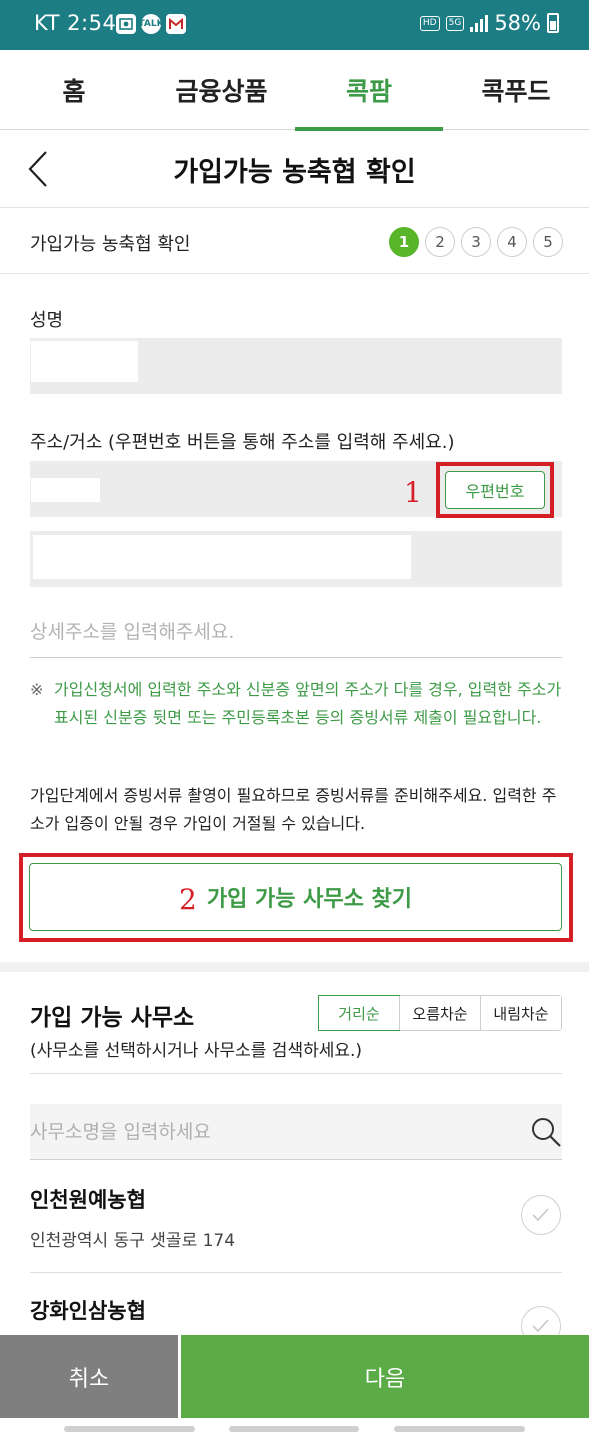 The width and height of the screenshot is (589, 1440). I want to click on offices-hint: (사무소를 선택하시거나 사무소를 검색하세요.), so click(196, 1051).